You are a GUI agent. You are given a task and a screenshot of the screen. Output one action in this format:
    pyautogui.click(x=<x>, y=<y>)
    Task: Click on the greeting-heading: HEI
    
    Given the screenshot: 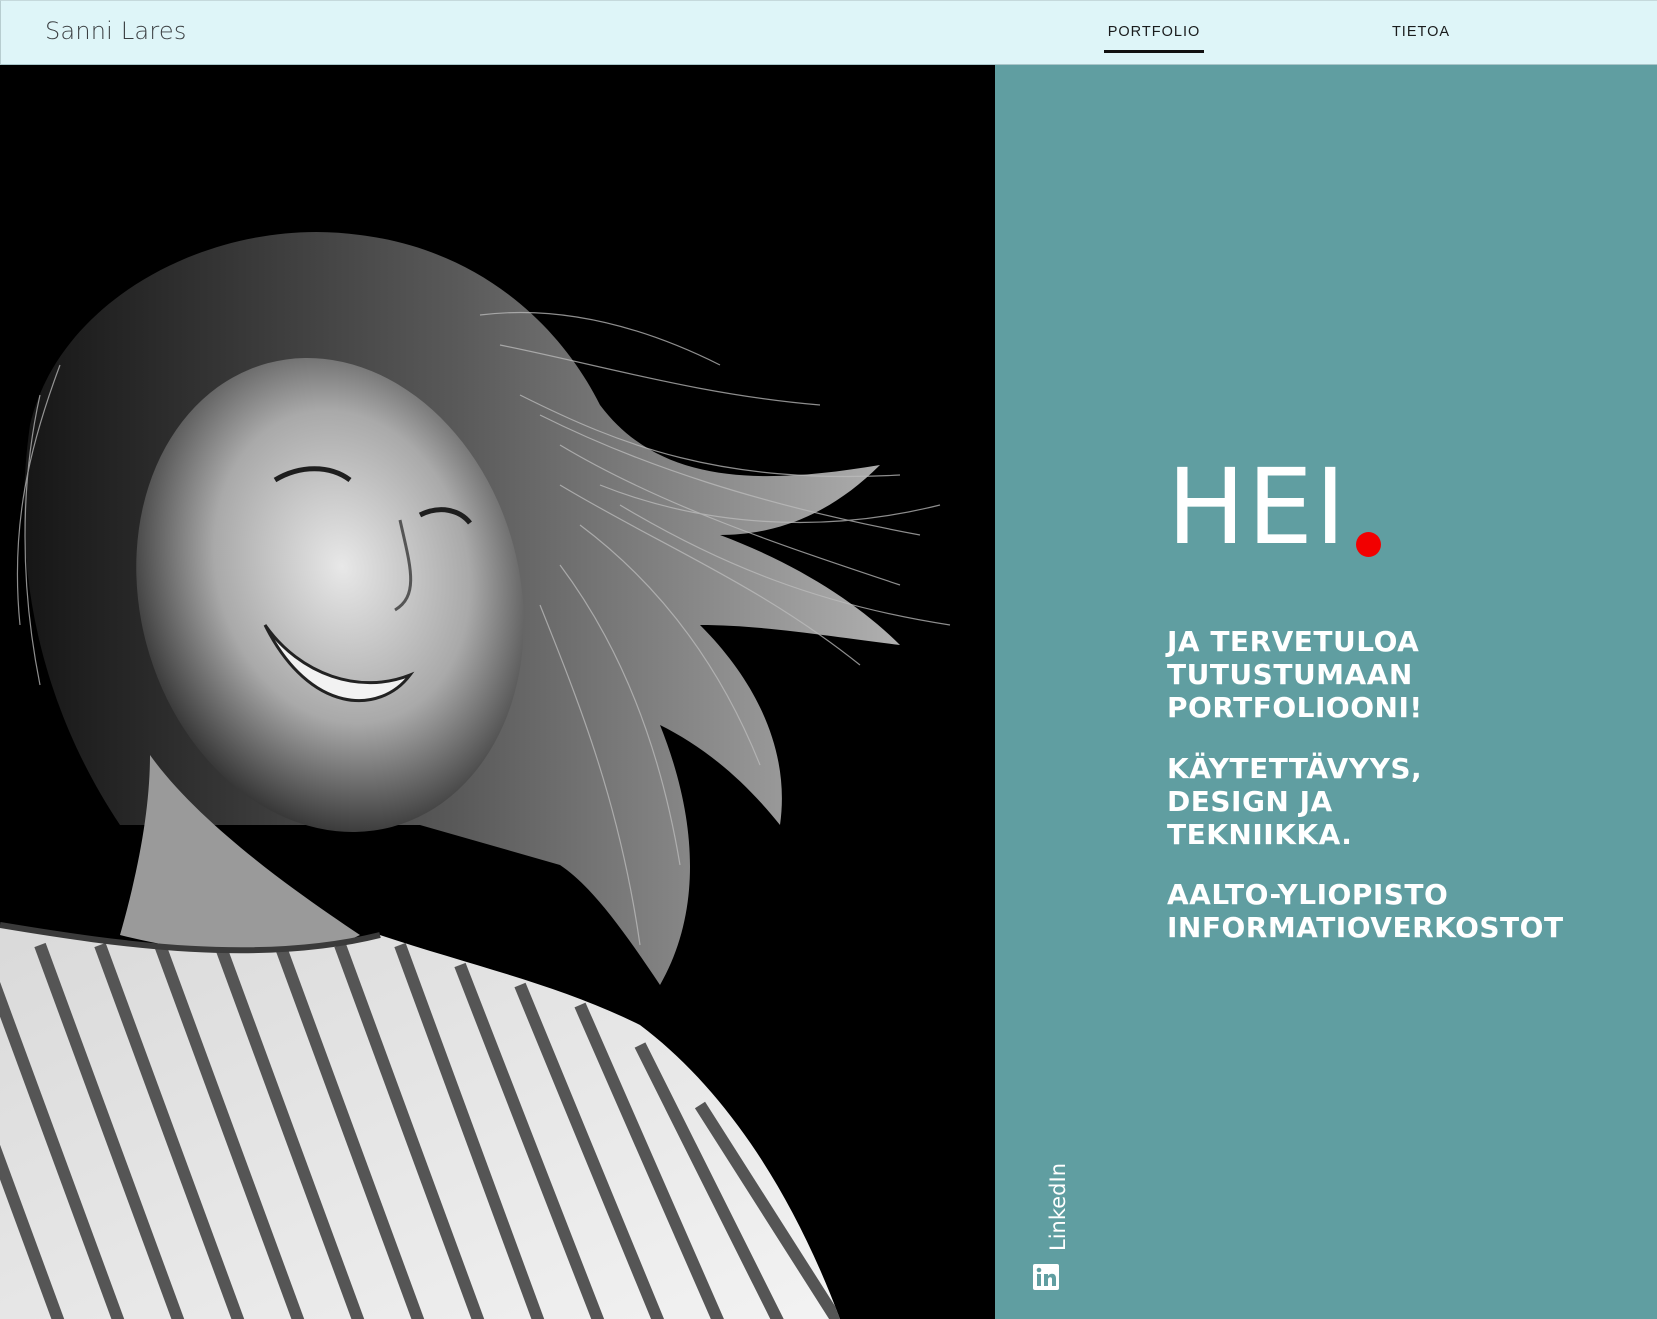 What is the action you would take?
    pyautogui.click(x=1257, y=507)
    